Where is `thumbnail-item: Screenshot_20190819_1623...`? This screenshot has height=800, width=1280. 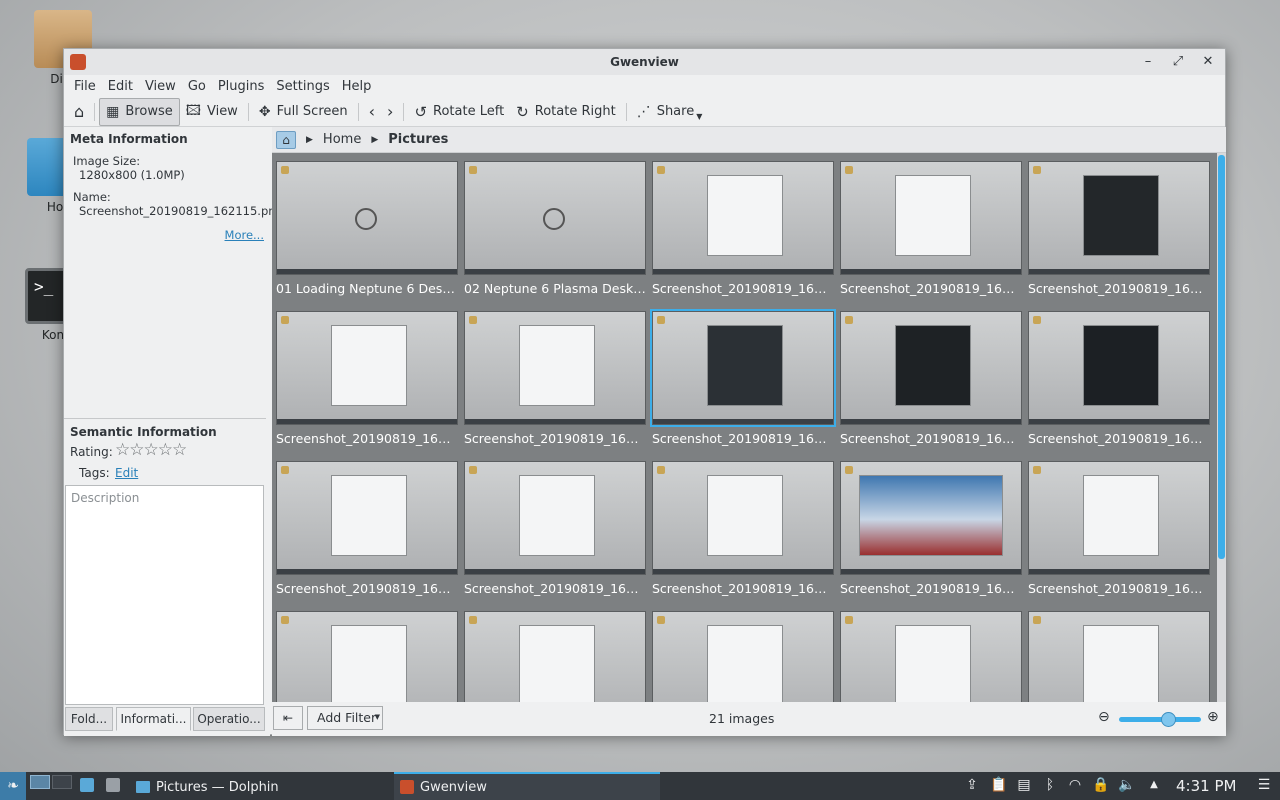 thumbnail-item: Screenshot_20190819_1623... is located at coordinates (743, 528).